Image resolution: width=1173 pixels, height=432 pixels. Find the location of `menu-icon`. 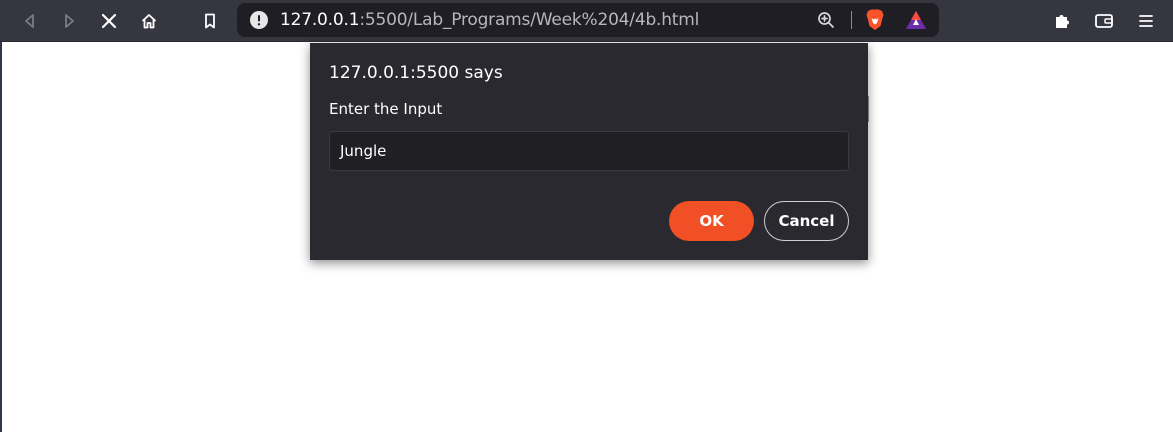

menu-icon is located at coordinates (1146, 21).